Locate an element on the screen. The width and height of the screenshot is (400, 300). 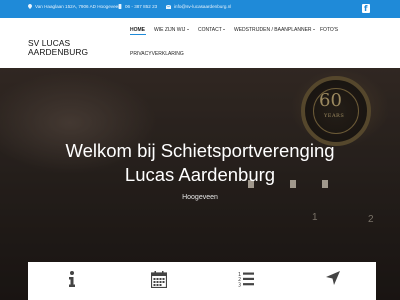
envelope-icon is located at coordinates (168, 6).